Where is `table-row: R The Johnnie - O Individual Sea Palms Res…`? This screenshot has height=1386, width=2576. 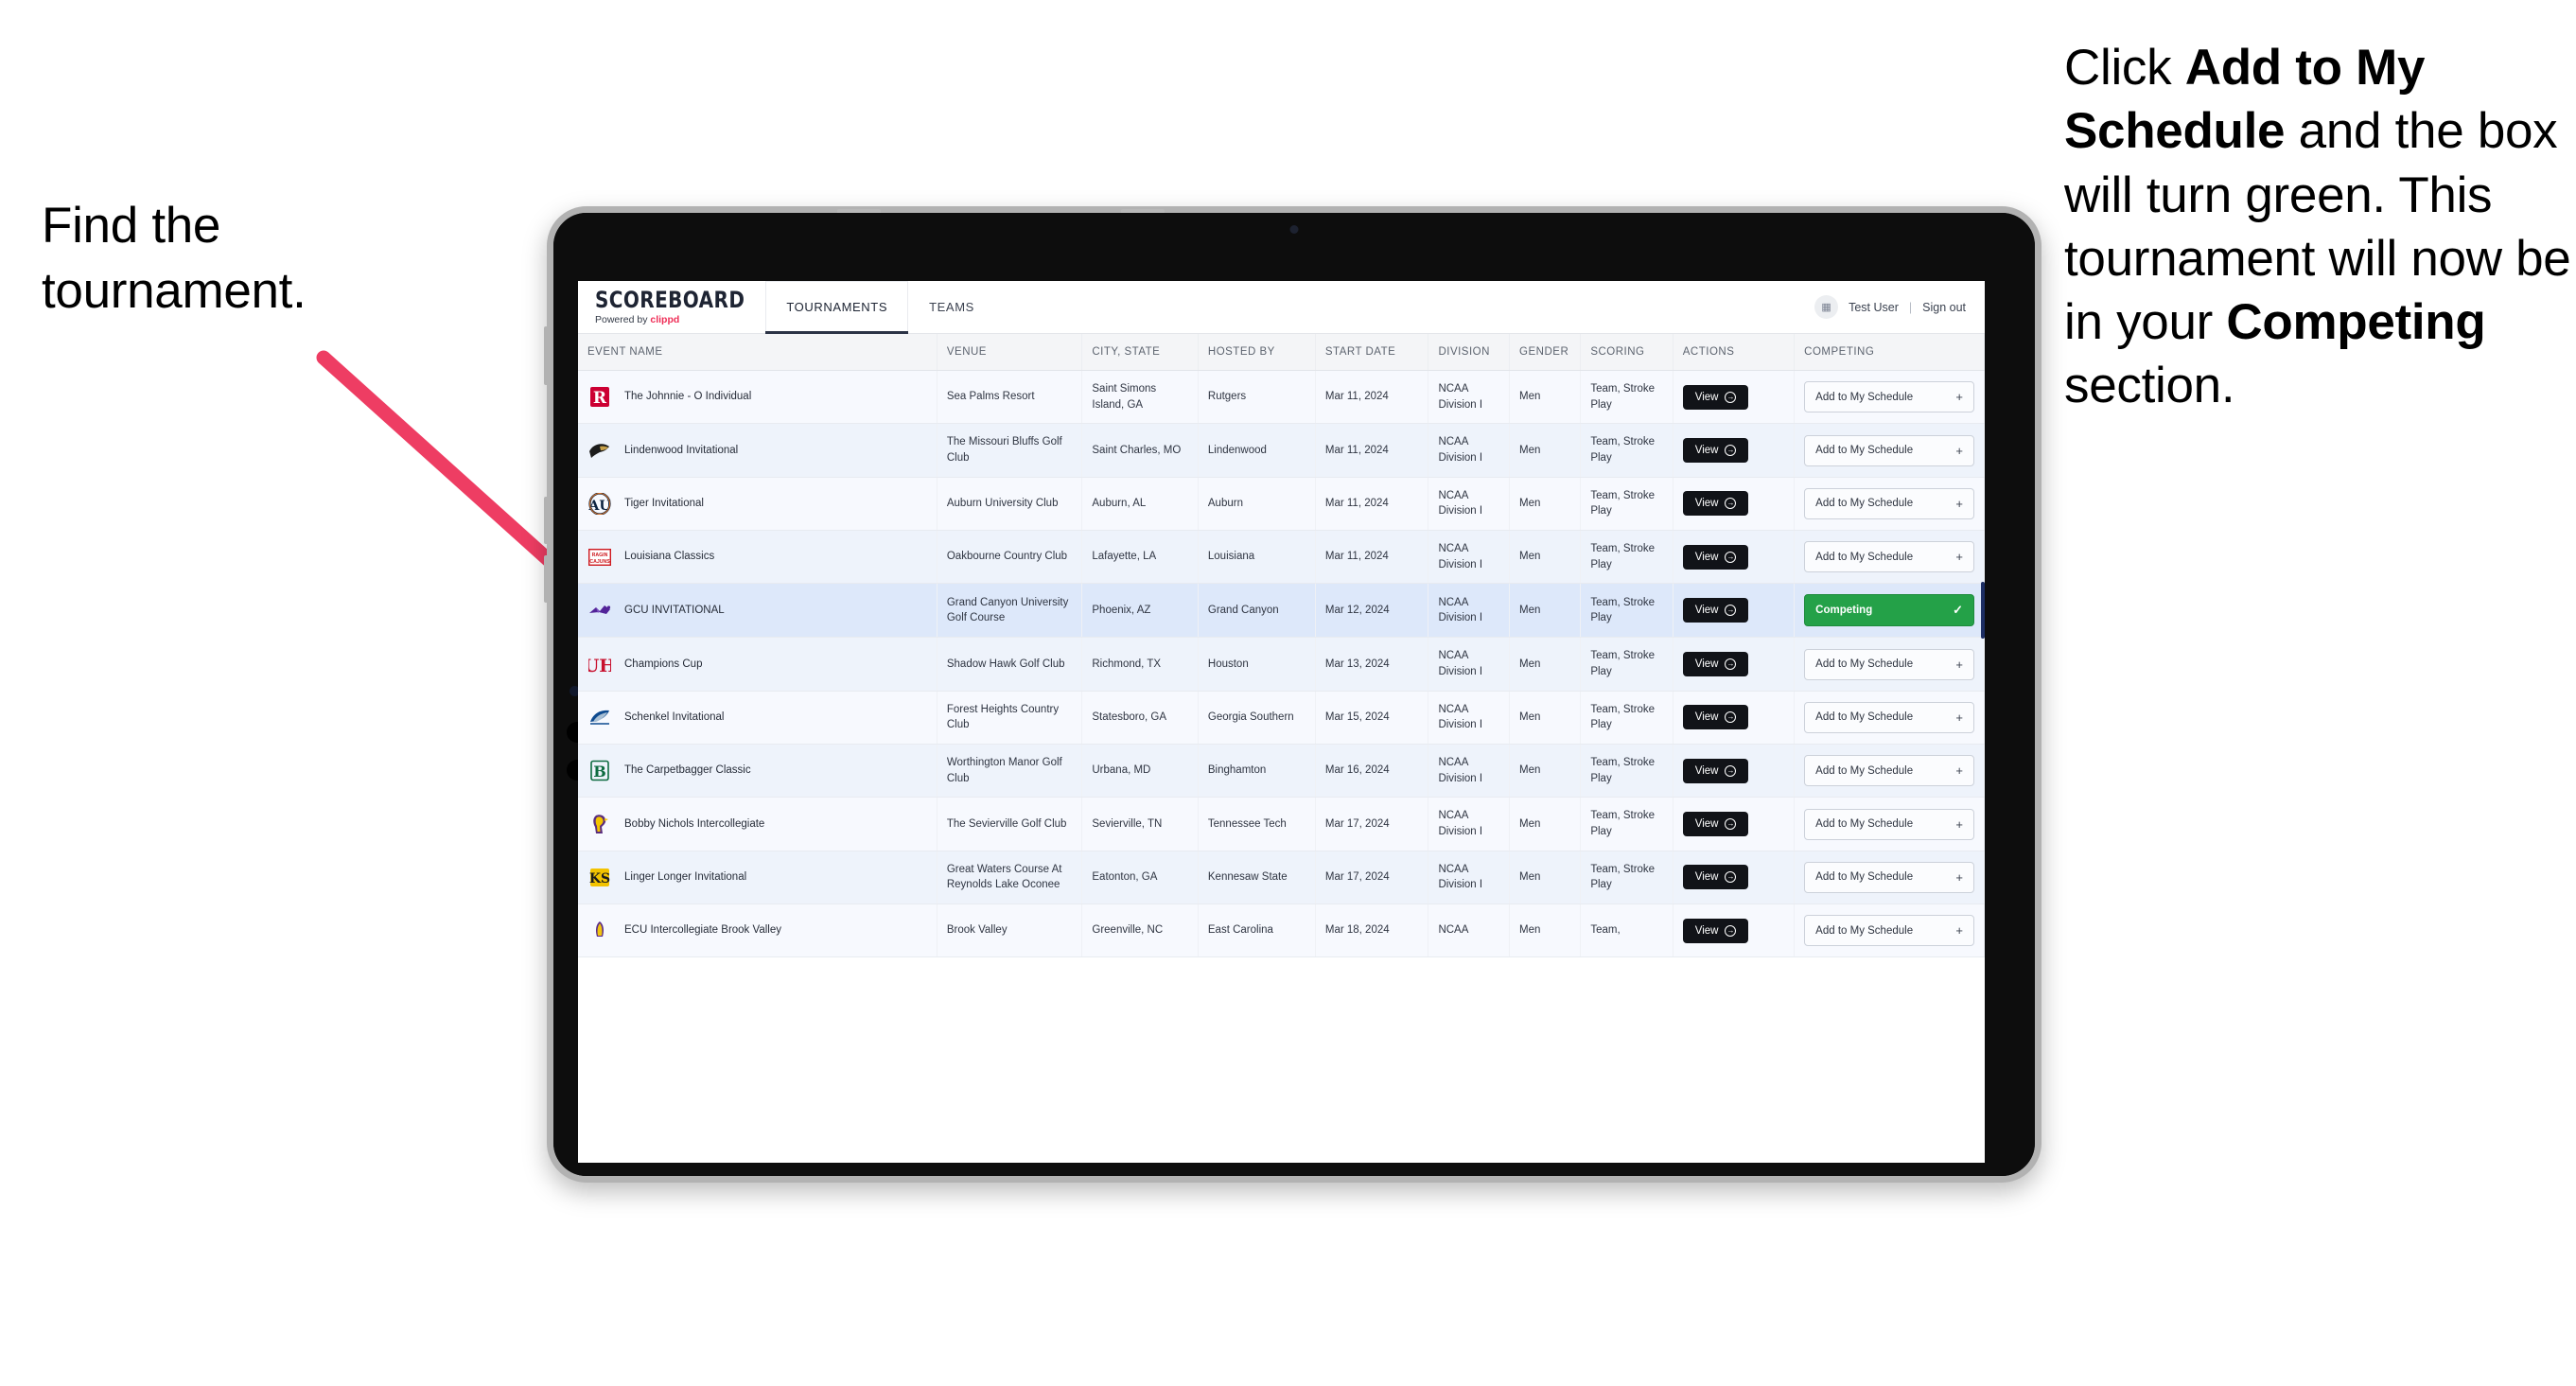 table-row: R The Johnnie - O Individual Sea Palms Res… is located at coordinates (1282, 397).